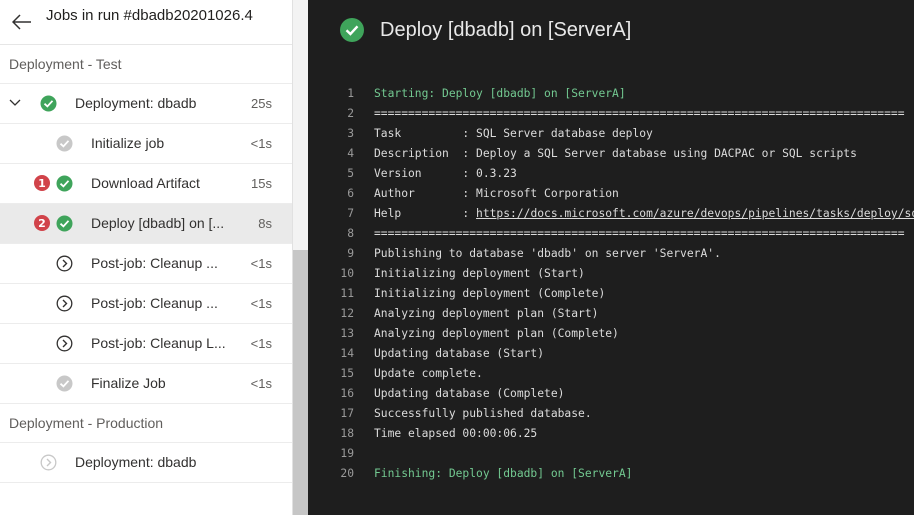 The image size is (914, 515). What do you see at coordinates (611, 354) in the screenshot?
I see `log-line: 14 Updating database (Start)` at bounding box center [611, 354].